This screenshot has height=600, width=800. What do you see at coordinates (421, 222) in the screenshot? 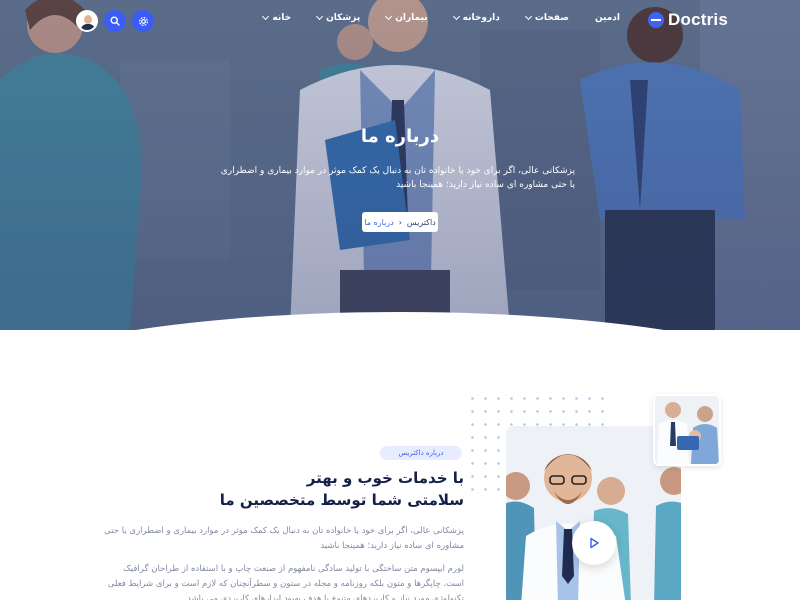
I see `breadcrumb-home: داکتریس` at bounding box center [421, 222].